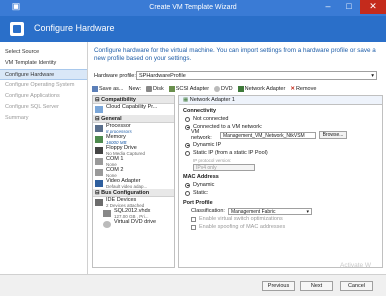  Describe the element at coordinates (43, 74) in the screenshot. I see `nav-item-configure-hardware: Configure Hardware` at that location.